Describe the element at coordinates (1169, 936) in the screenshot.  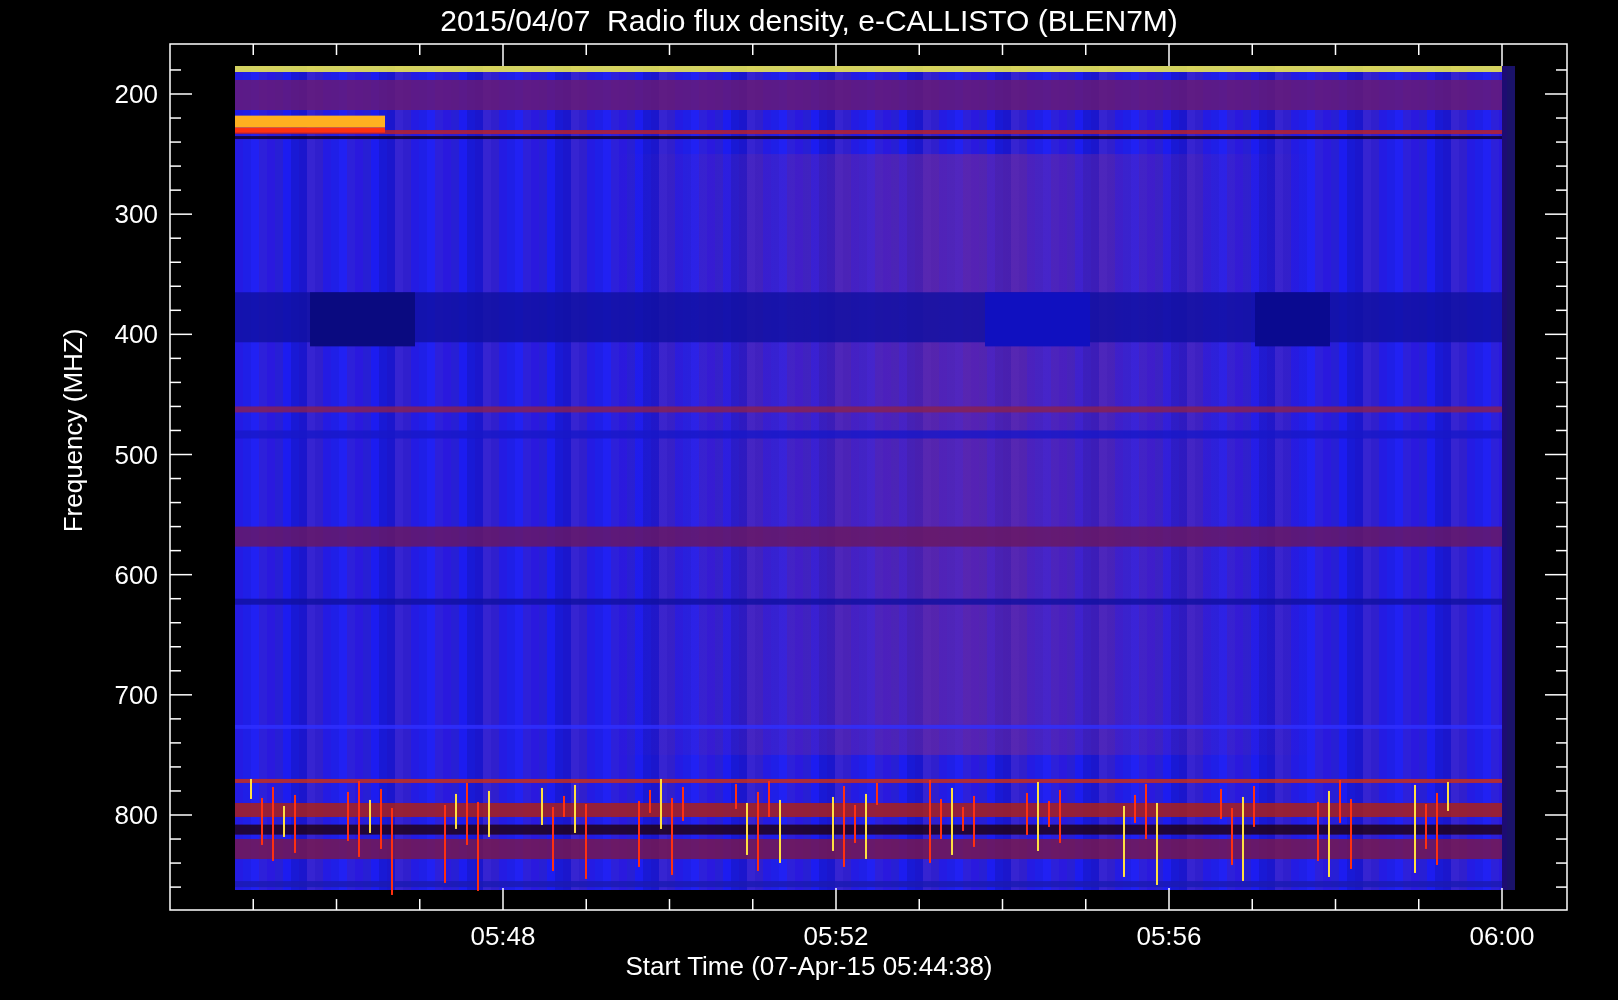
I see `x-tick-label: 05:56` at that location.